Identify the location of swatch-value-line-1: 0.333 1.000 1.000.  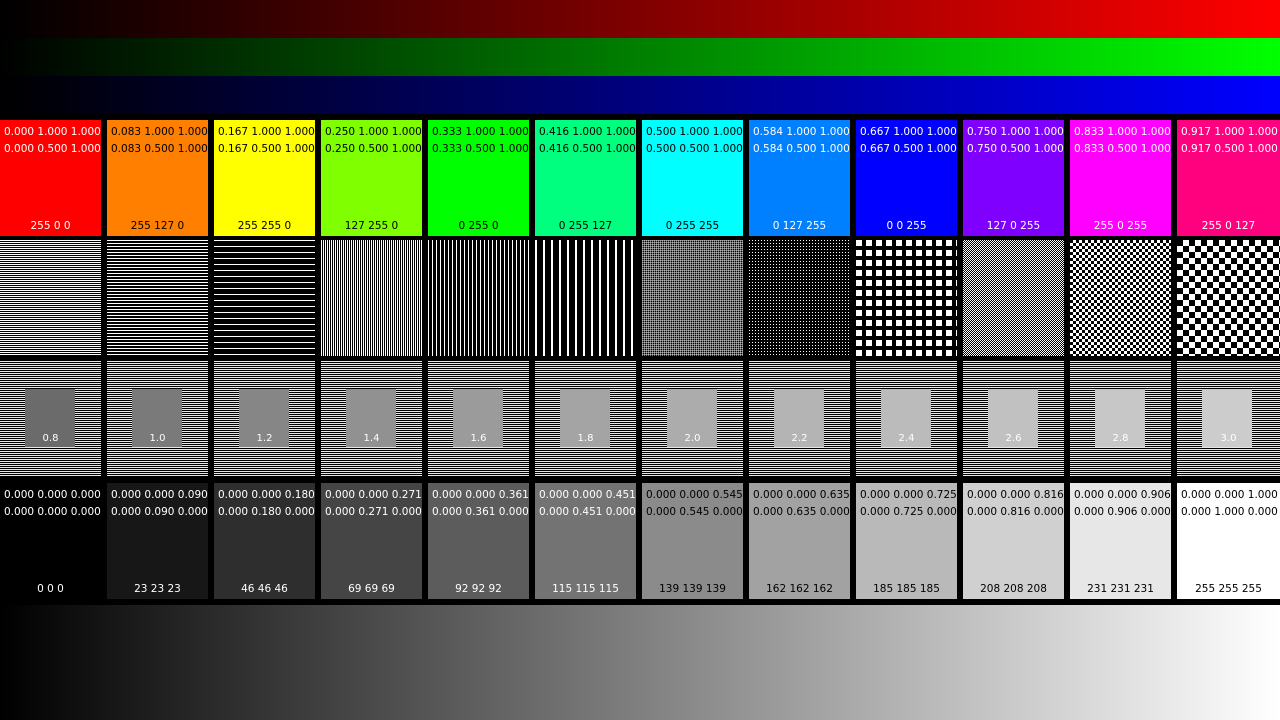
(480, 132).